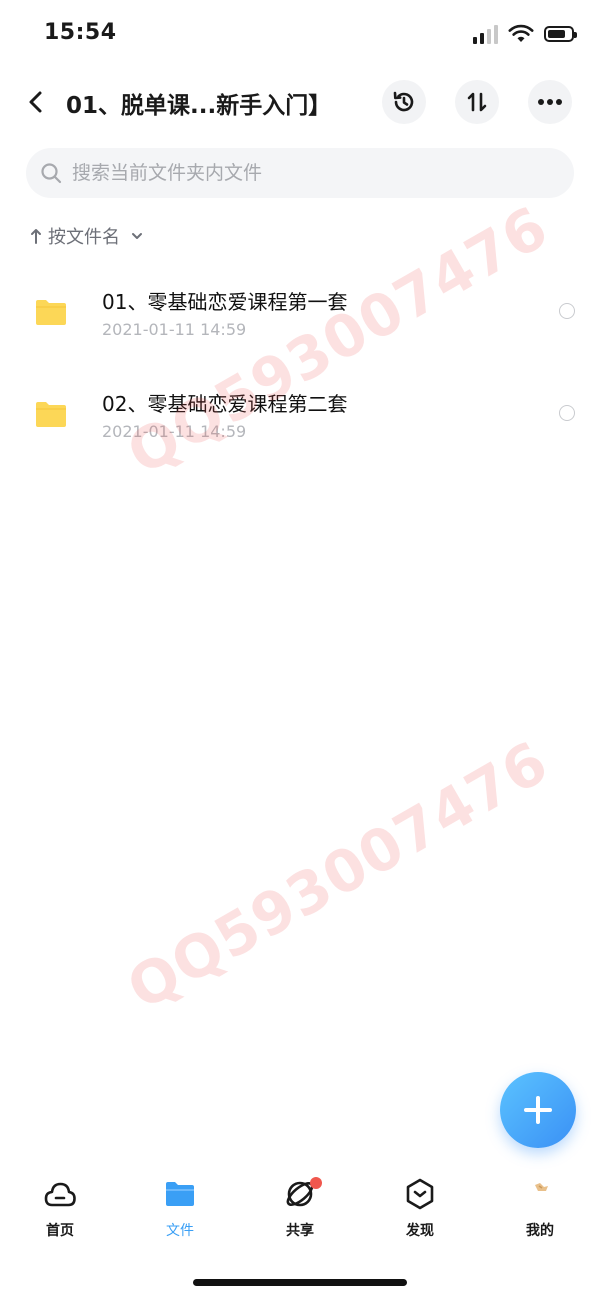  I want to click on tab-label: 首页, so click(60, 1231).